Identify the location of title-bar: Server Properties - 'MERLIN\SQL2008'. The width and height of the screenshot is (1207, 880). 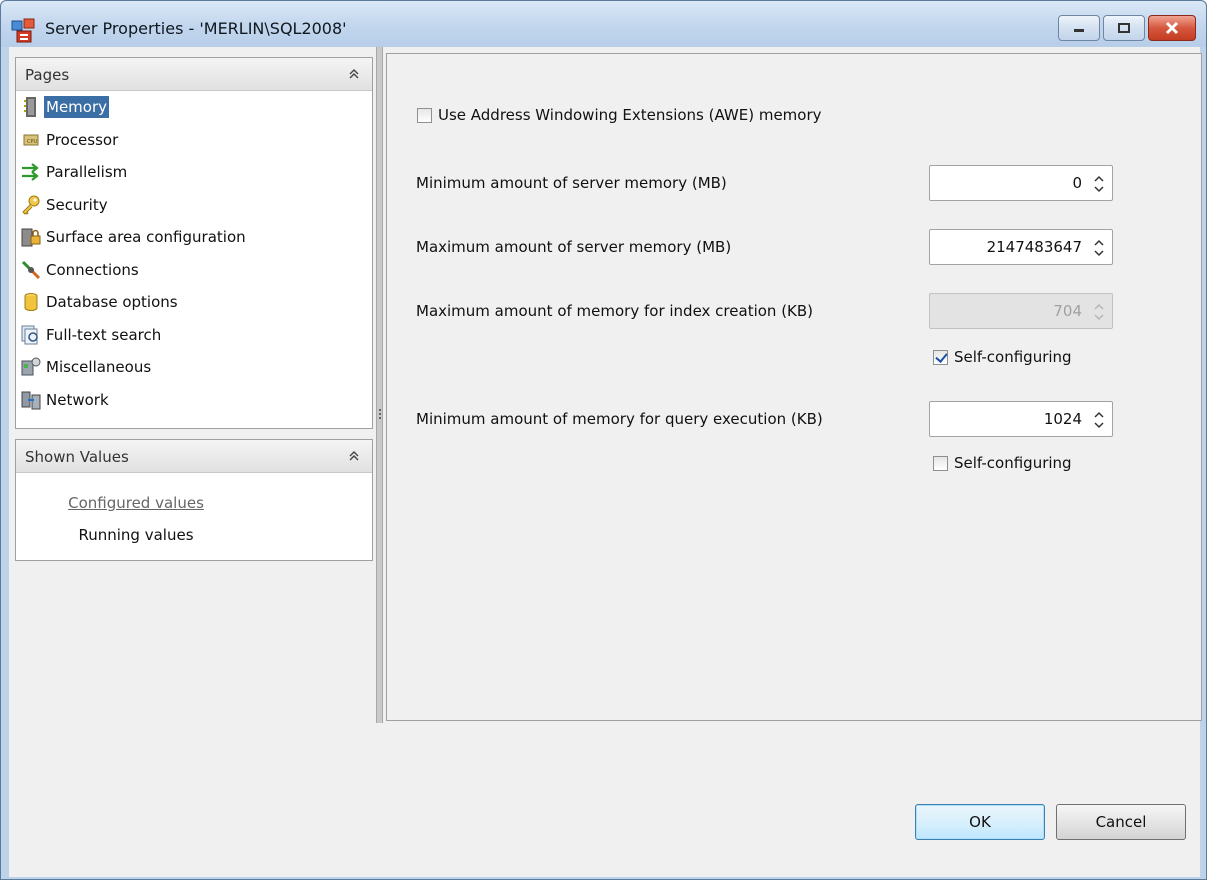
(603, 24).